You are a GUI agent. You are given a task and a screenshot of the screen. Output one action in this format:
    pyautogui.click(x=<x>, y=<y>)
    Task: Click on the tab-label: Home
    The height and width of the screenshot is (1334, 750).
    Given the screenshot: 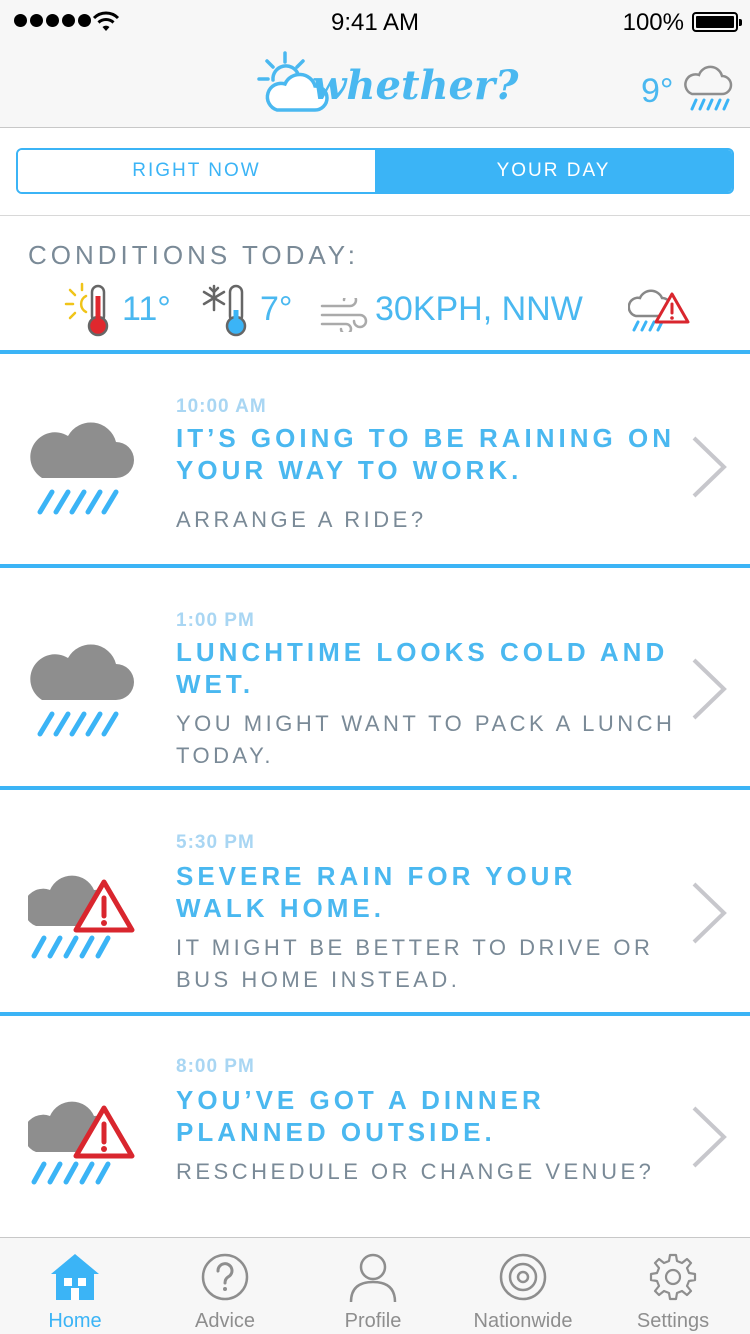 What is the action you would take?
    pyautogui.click(x=75, y=1321)
    